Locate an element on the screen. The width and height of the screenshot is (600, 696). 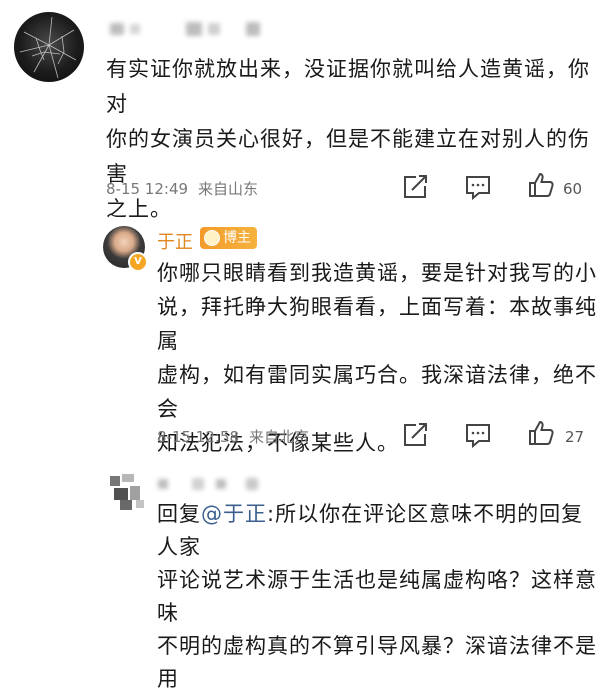
reply-name-redacted is located at coordinates (208, 484).